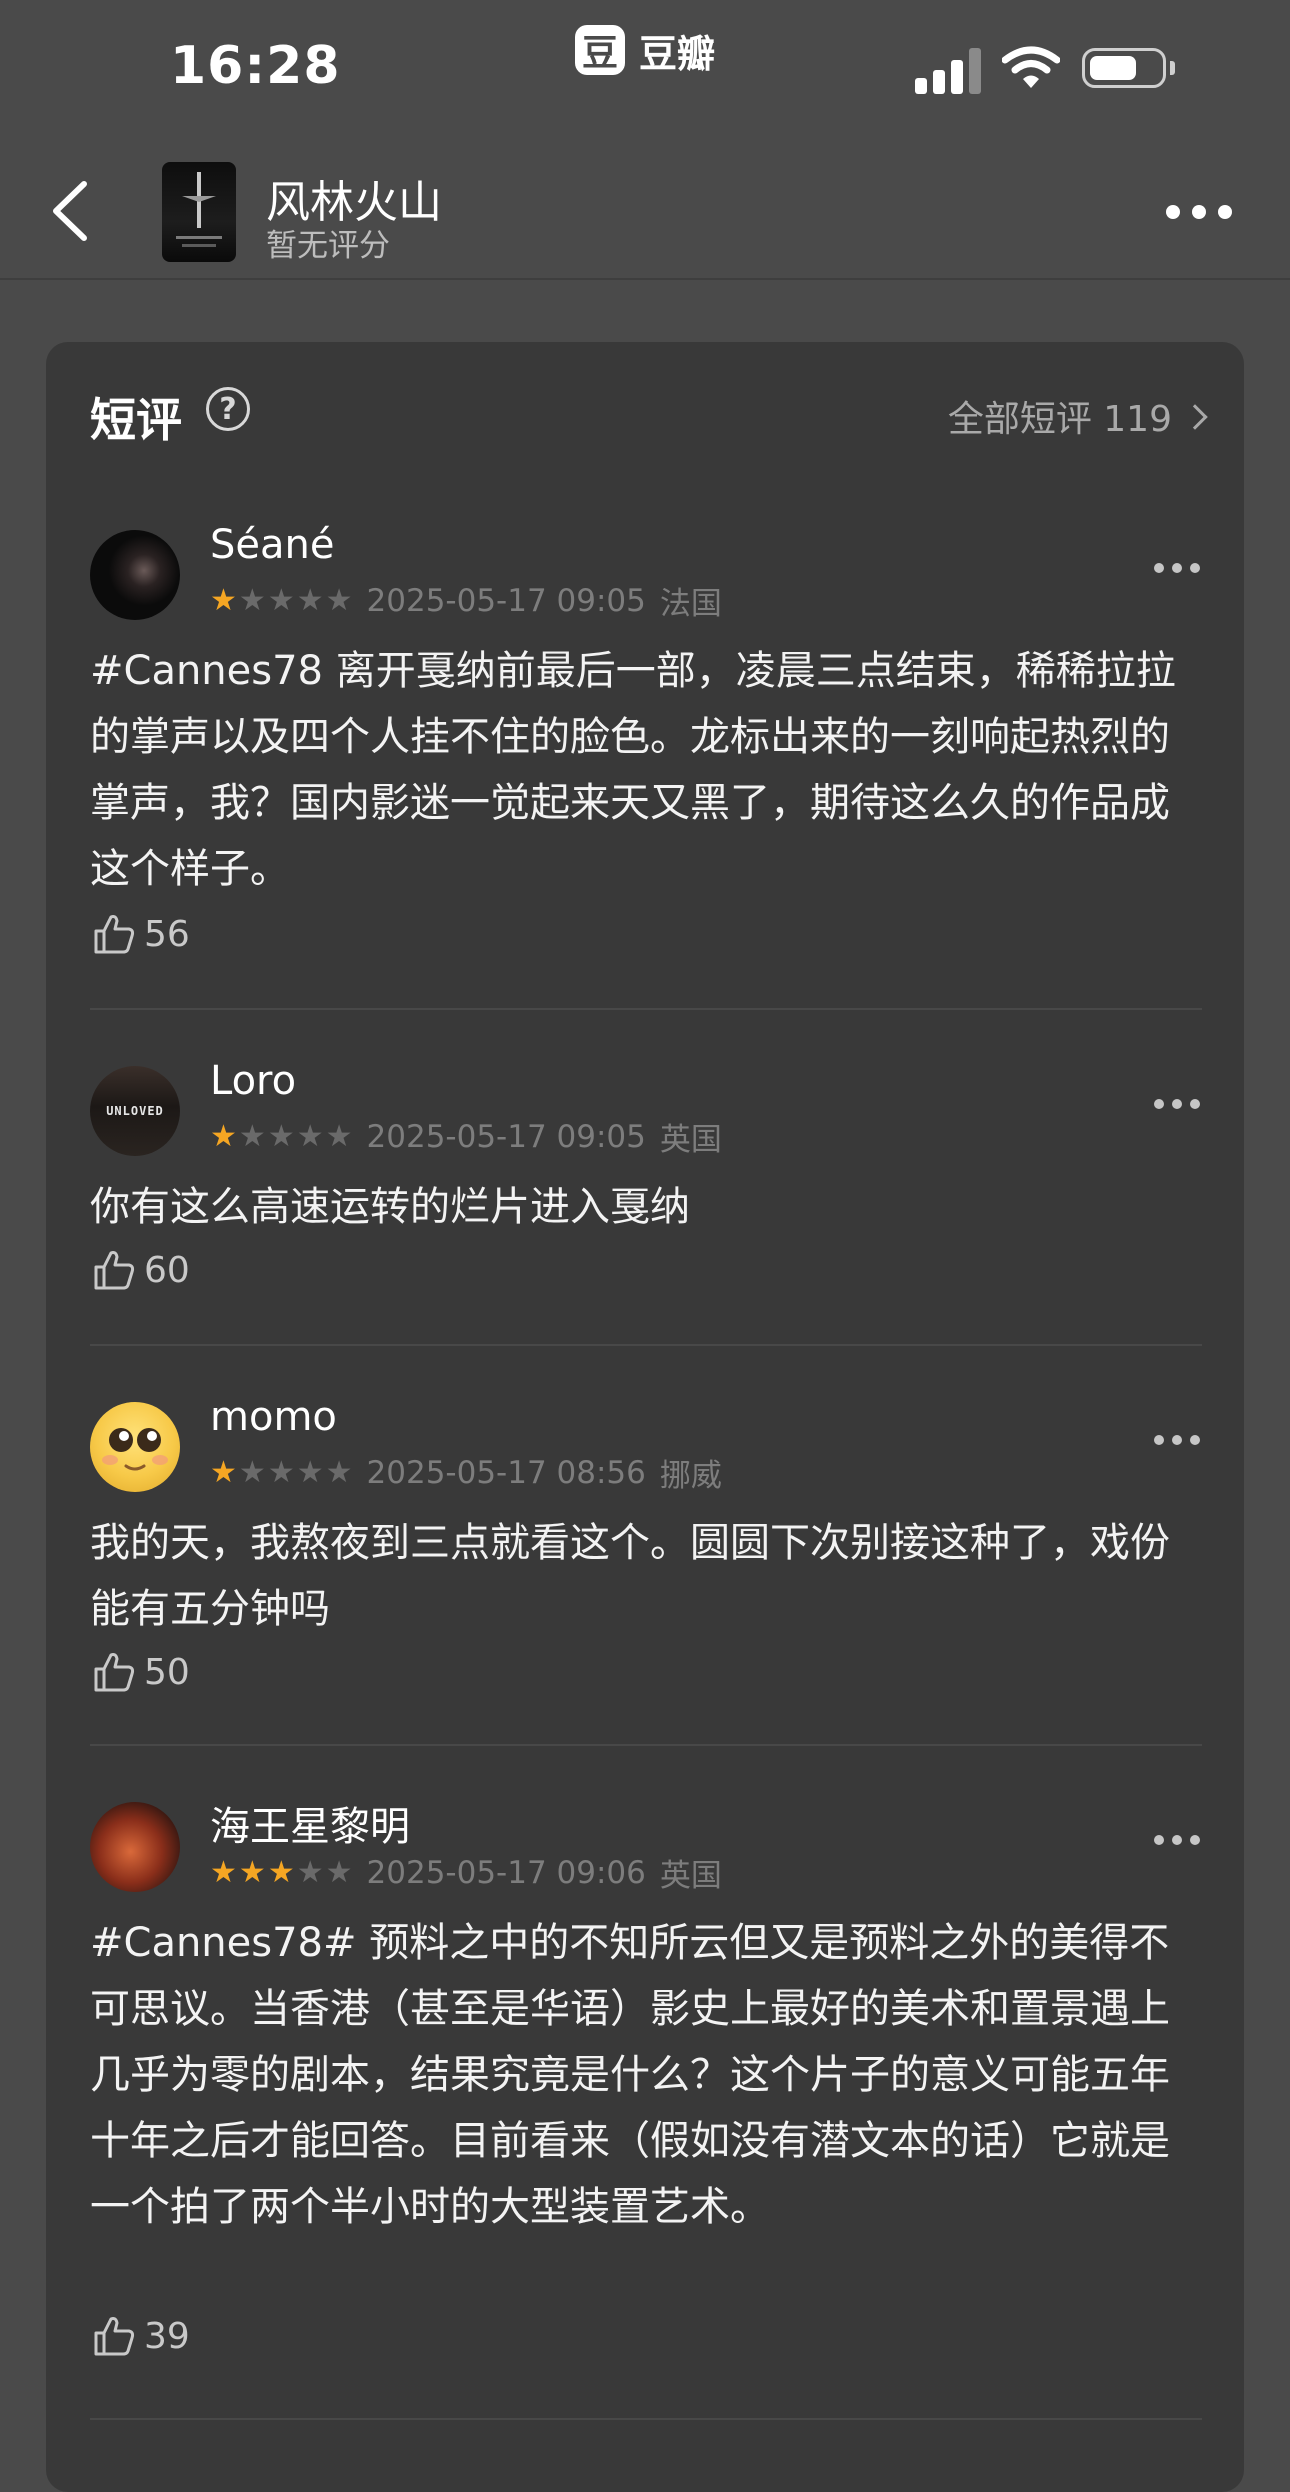 The width and height of the screenshot is (1290, 2492). Describe the element at coordinates (690, 604) in the screenshot. I see `review-location: 法国` at that location.